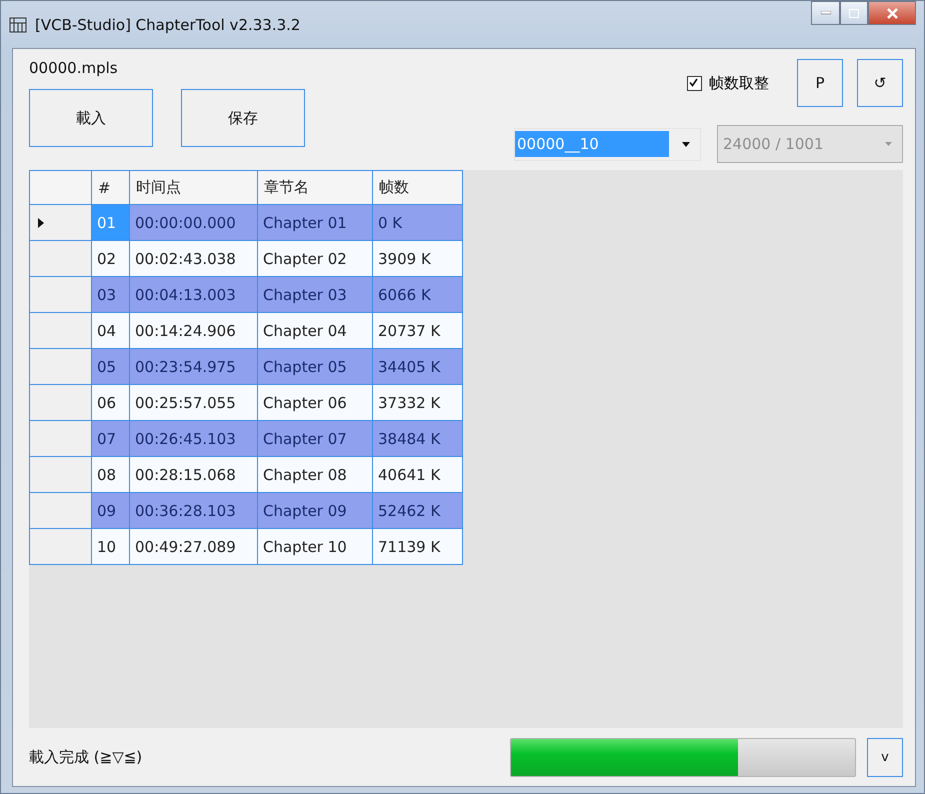  I want to click on column-header: 章节名, so click(315, 187).